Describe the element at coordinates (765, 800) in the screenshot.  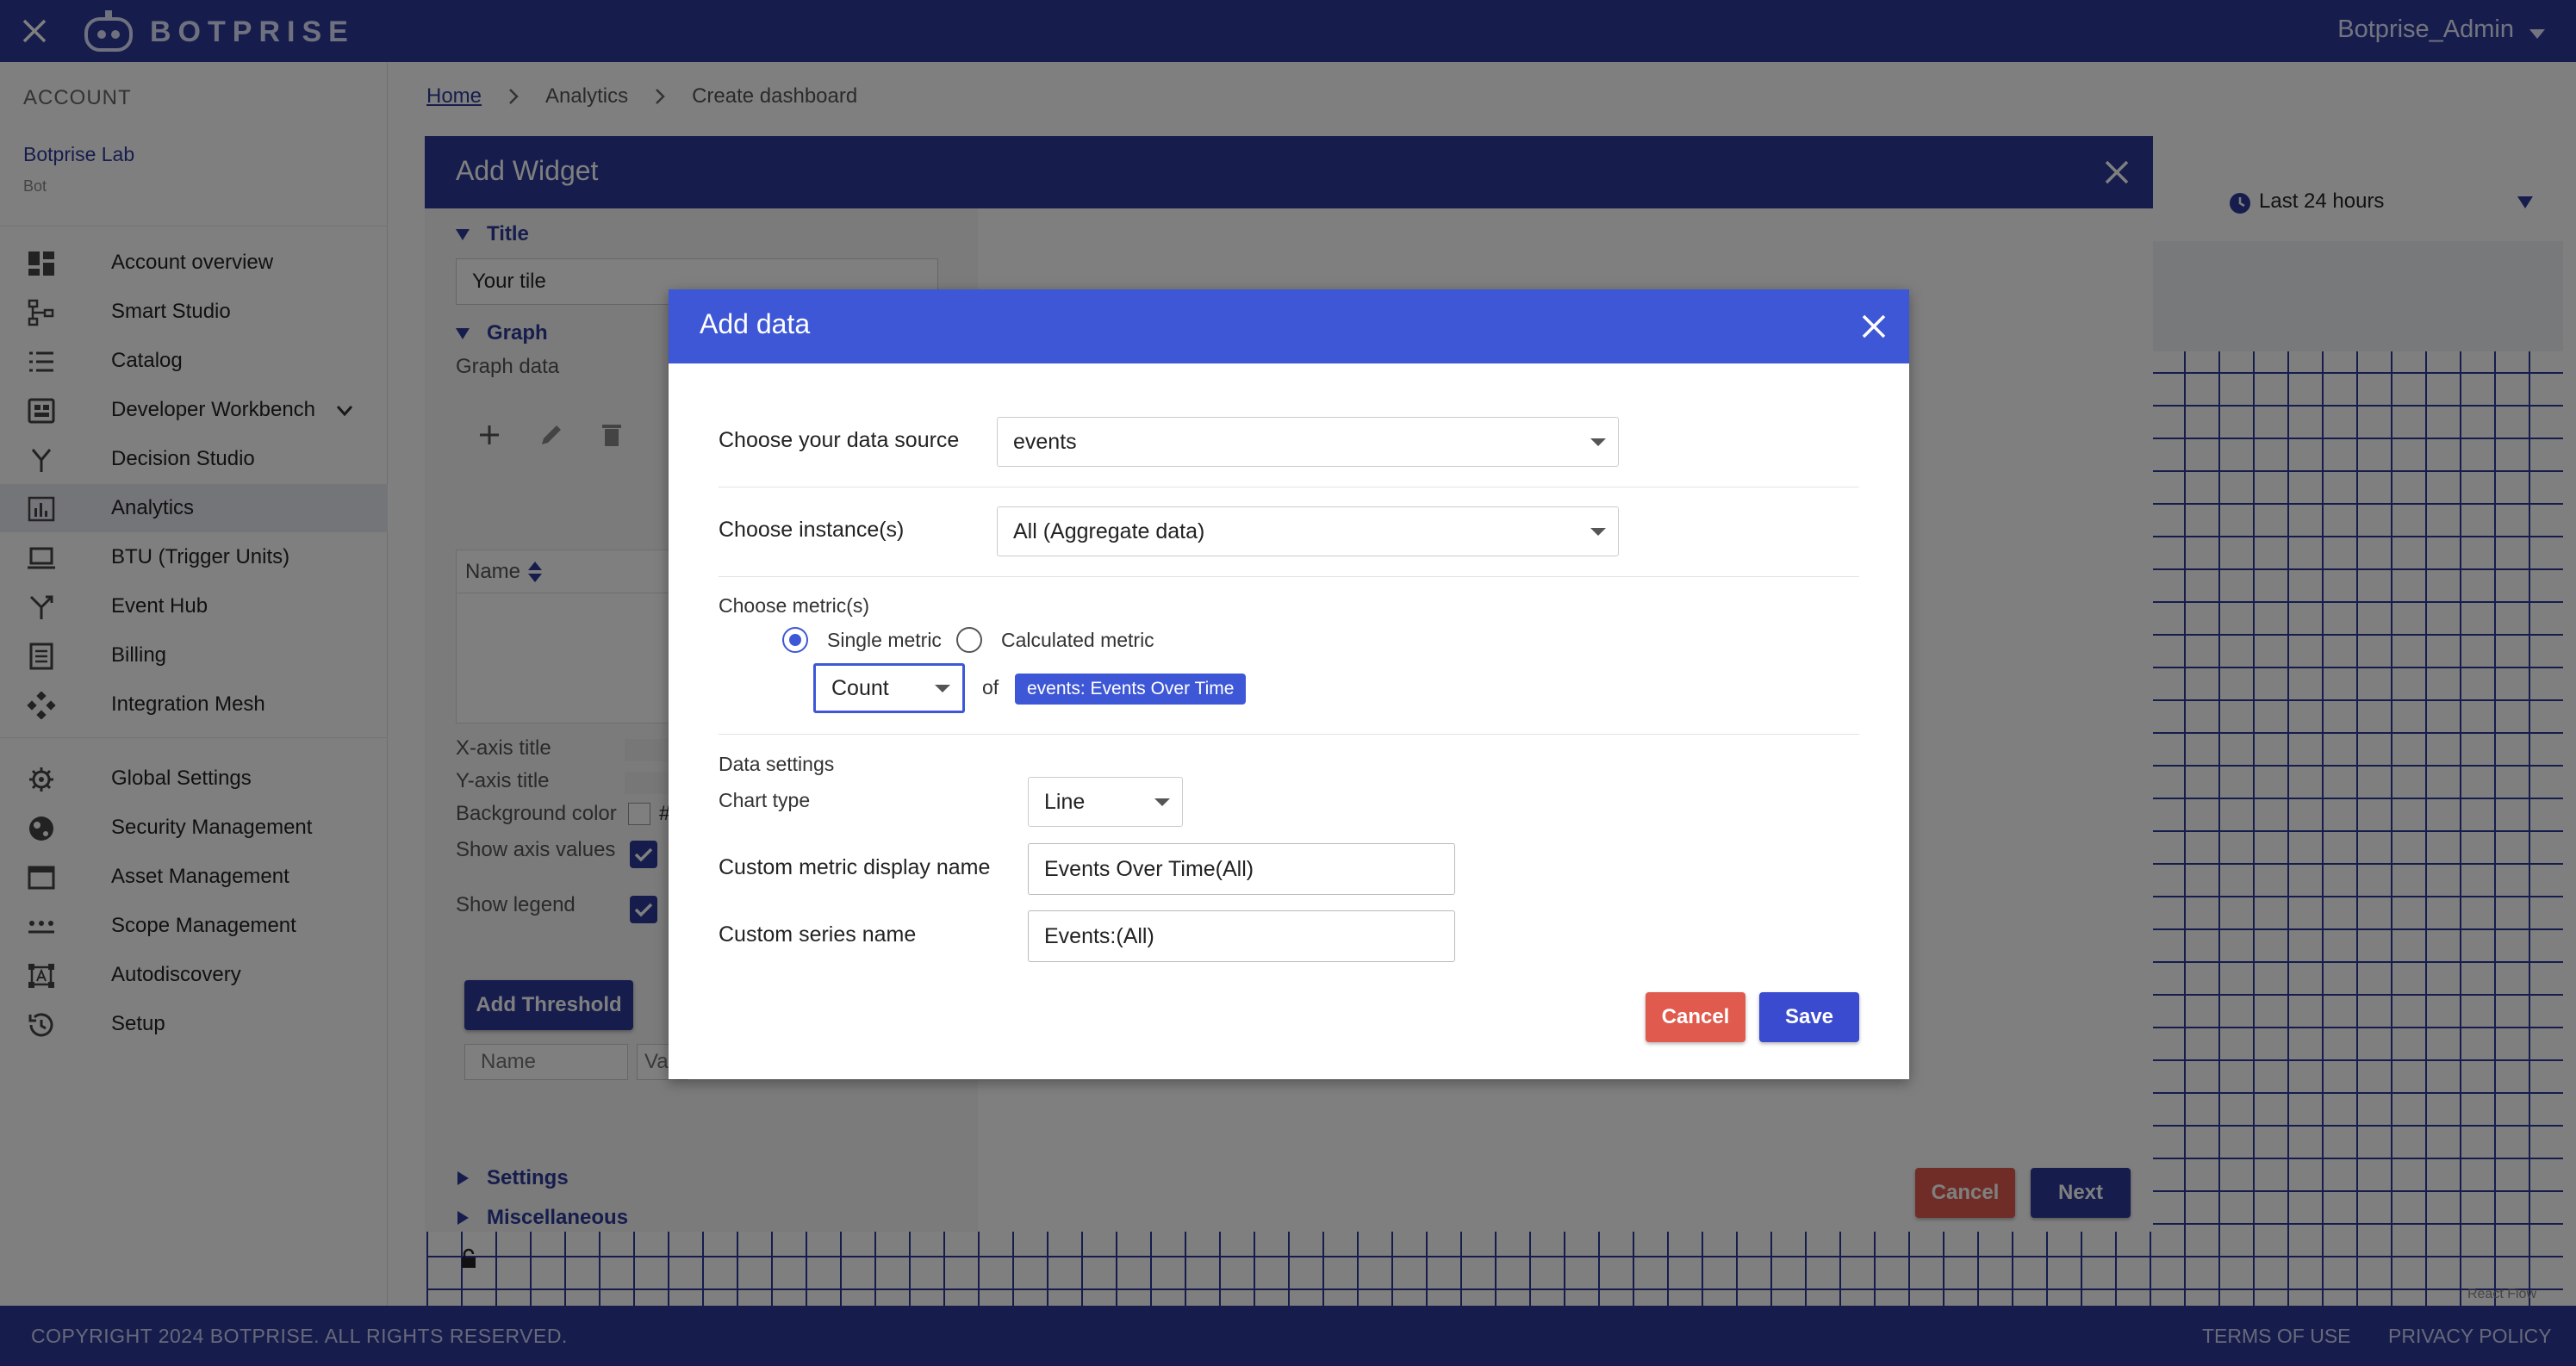
I see `chart-type-label: Chart type` at that location.